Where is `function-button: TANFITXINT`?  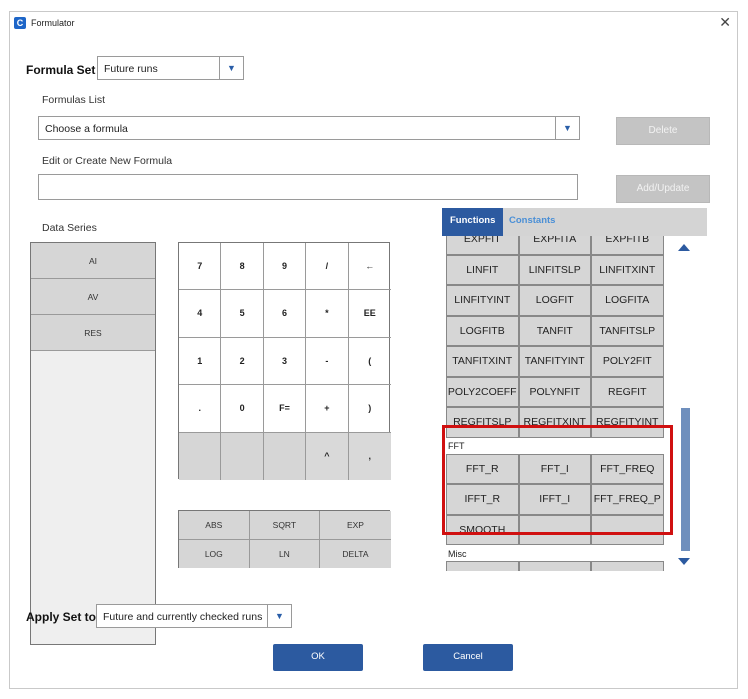
function-button: TANFITXINT is located at coordinates (482, 361).